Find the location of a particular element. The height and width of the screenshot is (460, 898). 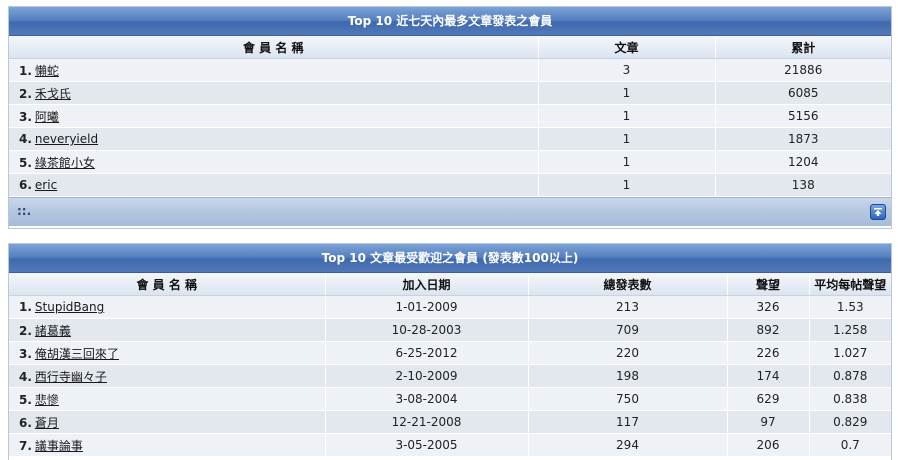

reputation-cell: 206 is located at coordinates (768, 445).